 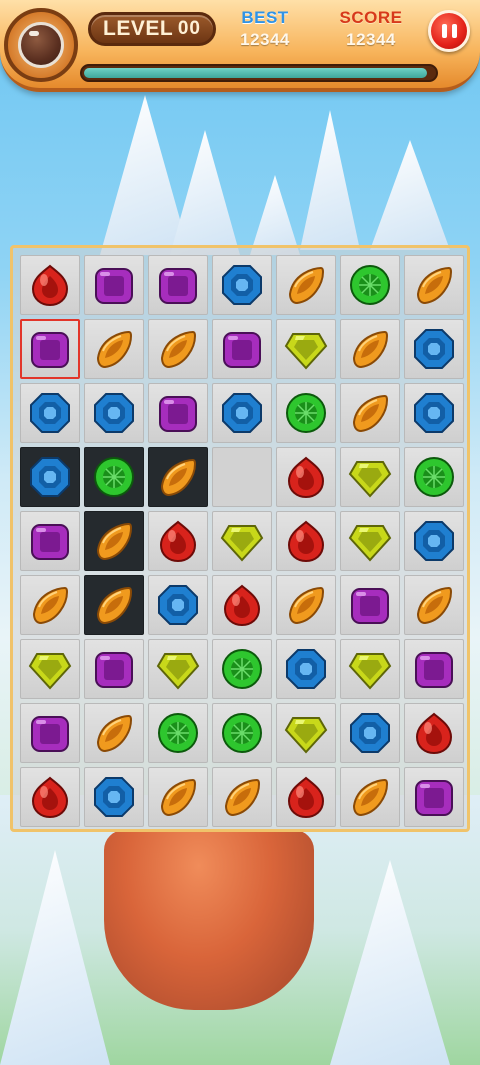 What do you see at coordinates (255, 73) in the screenshot?
I see `progress-fill` at bounding box center [255, 73].